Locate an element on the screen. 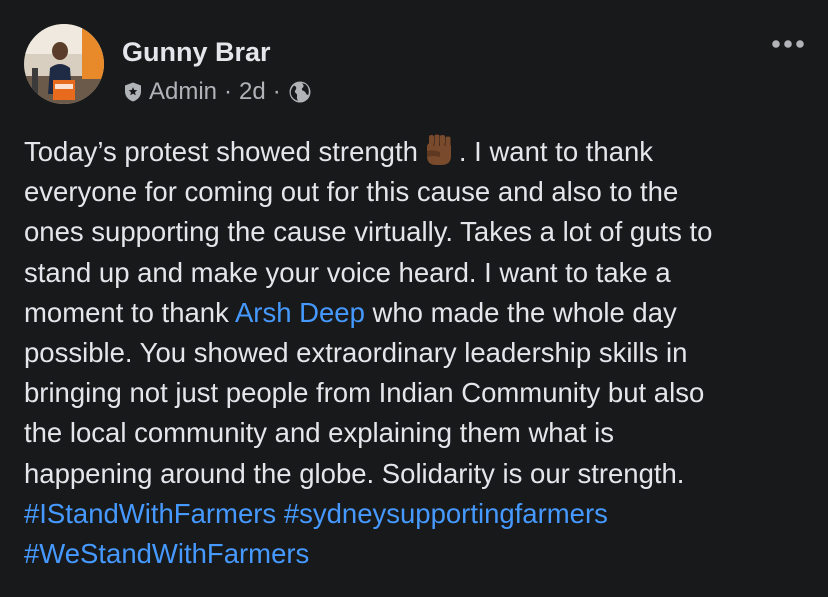  avatar-photo is located at coordinates (64, 64).